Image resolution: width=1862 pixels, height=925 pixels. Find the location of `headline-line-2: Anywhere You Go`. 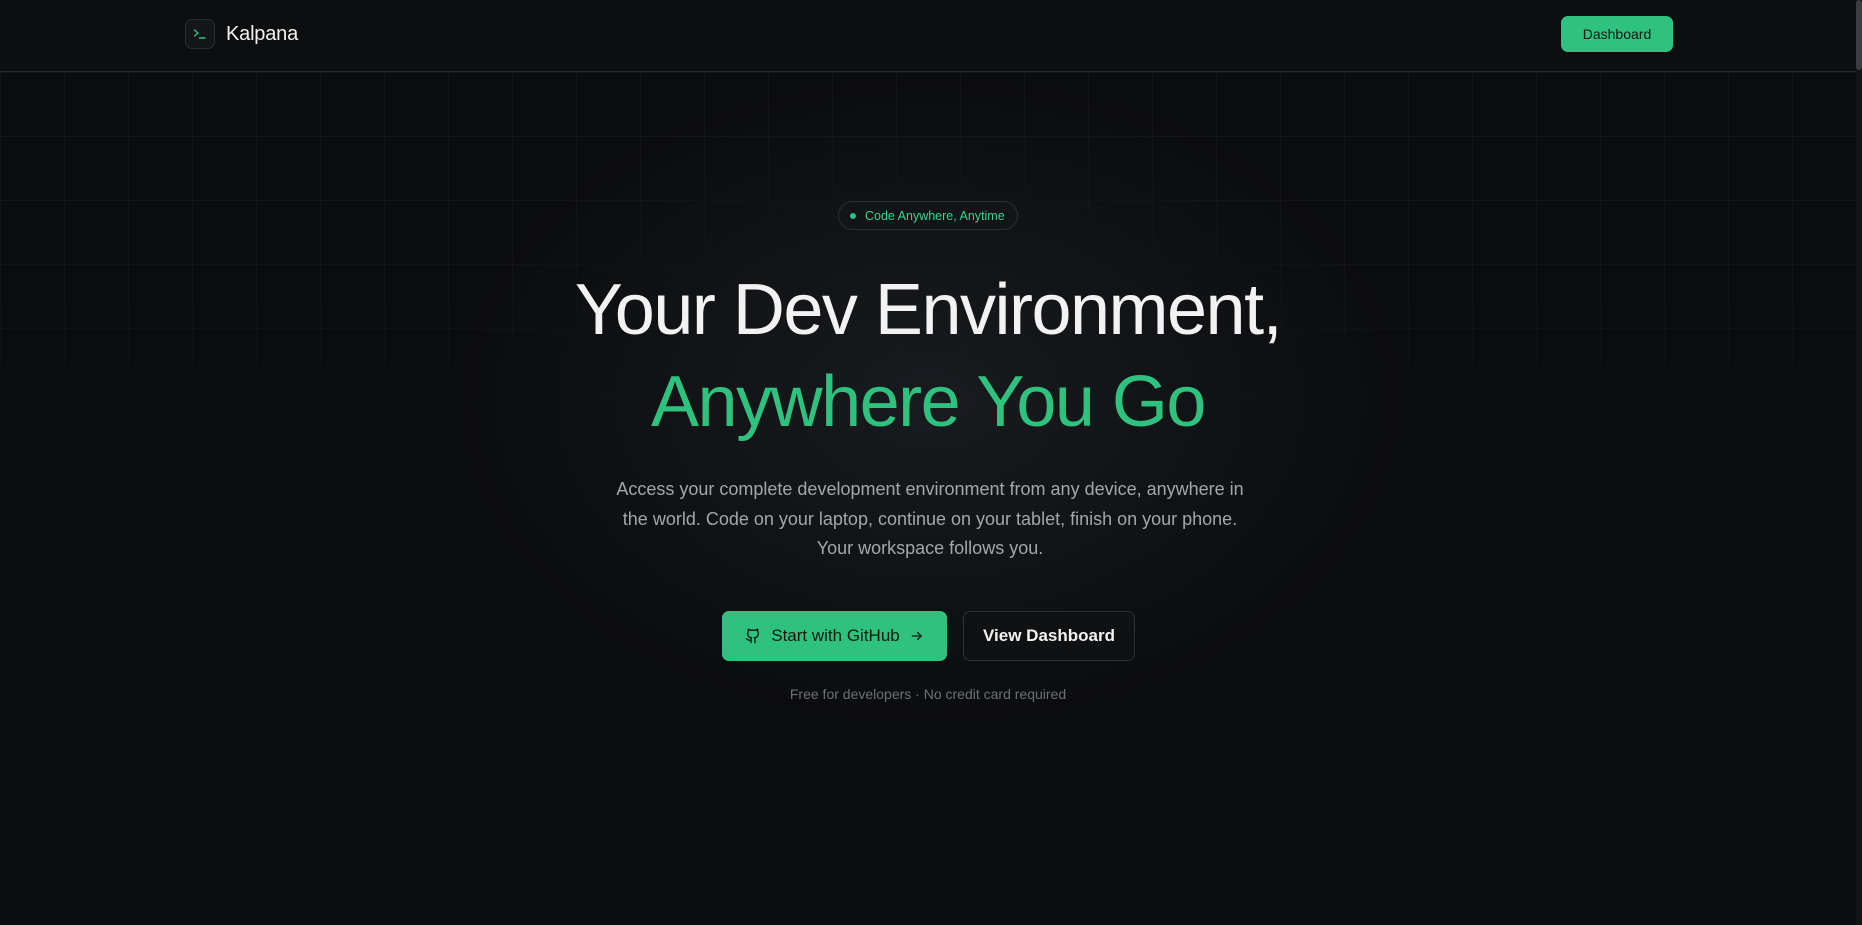

headline-line-2: Anywhere You Go is located at coordinates (928, 402).